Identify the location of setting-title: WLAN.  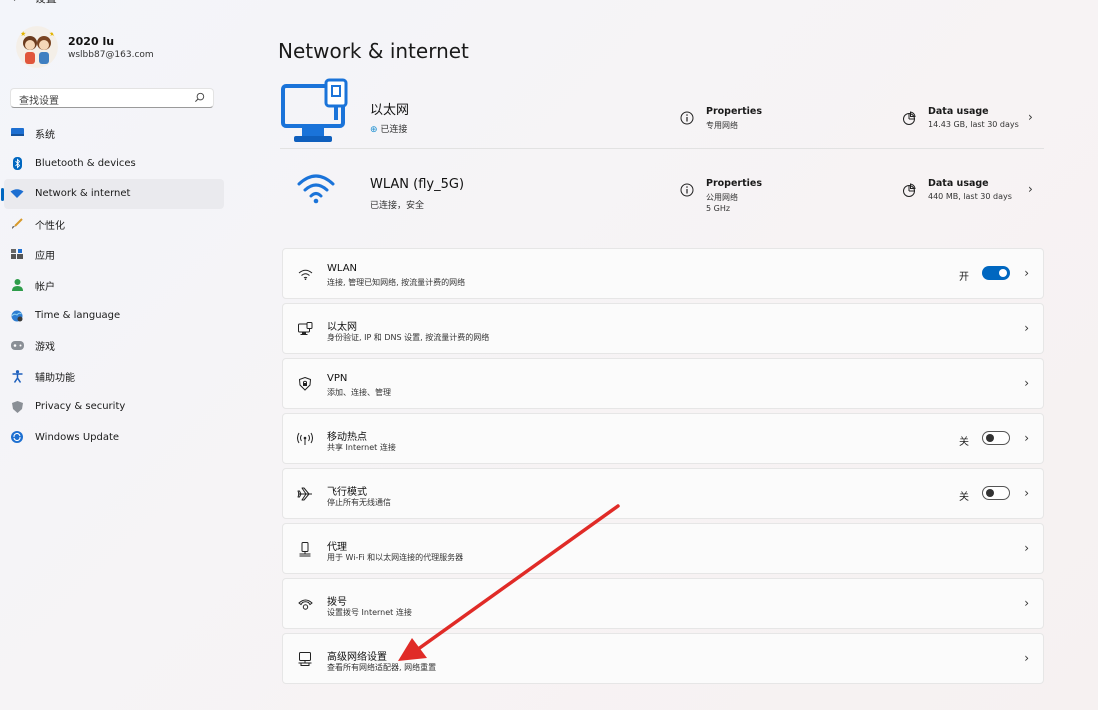
(342, 268).